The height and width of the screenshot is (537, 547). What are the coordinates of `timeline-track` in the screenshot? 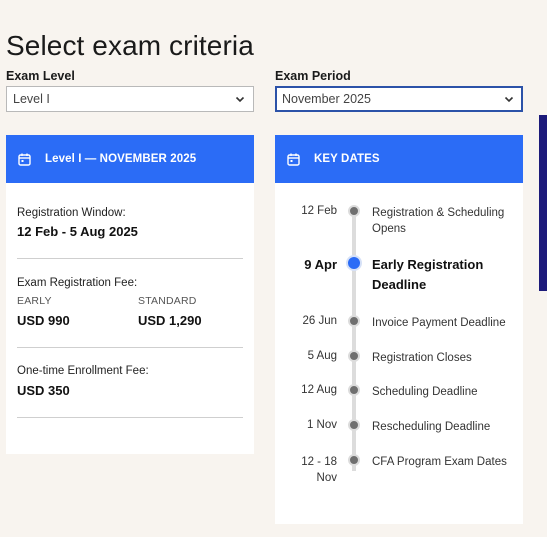 It's located at (354, 339).